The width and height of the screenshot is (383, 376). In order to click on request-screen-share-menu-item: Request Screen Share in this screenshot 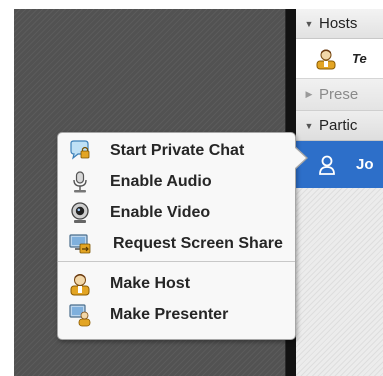, I will do `click(176, 243)`.